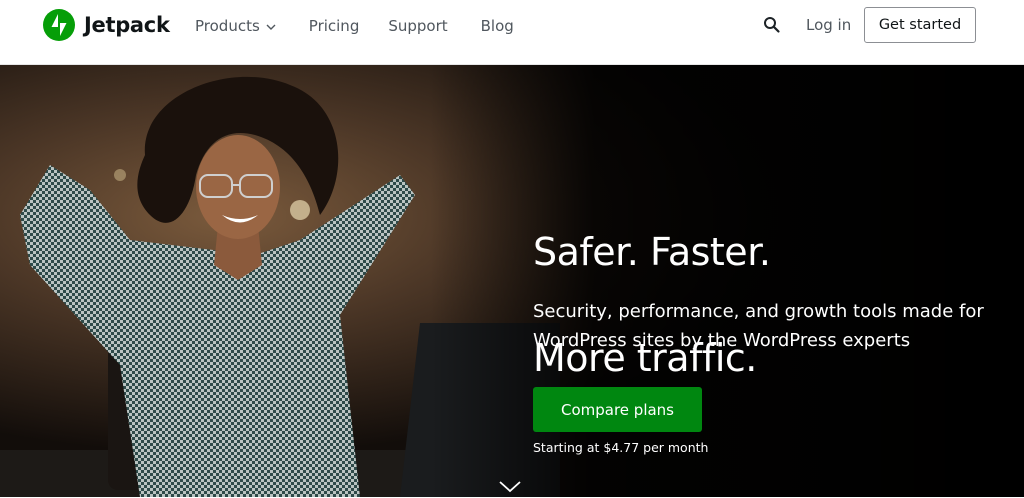  Describe the element at coordinates (271, 26) in the screenshot. I see `chevron-down-icon` at that location.